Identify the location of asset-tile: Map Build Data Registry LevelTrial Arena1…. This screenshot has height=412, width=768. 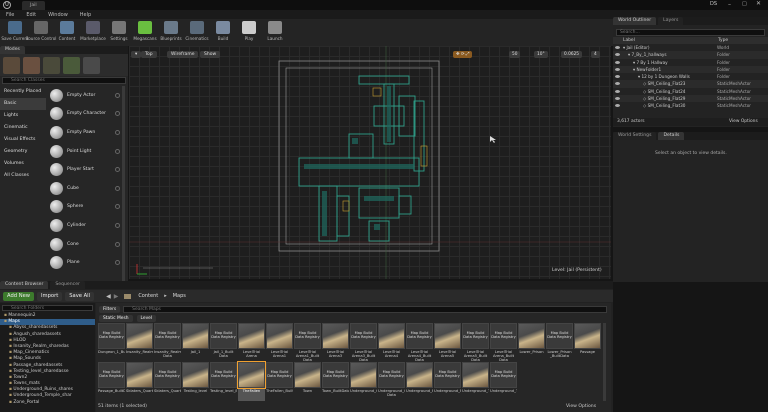
(307, 342).